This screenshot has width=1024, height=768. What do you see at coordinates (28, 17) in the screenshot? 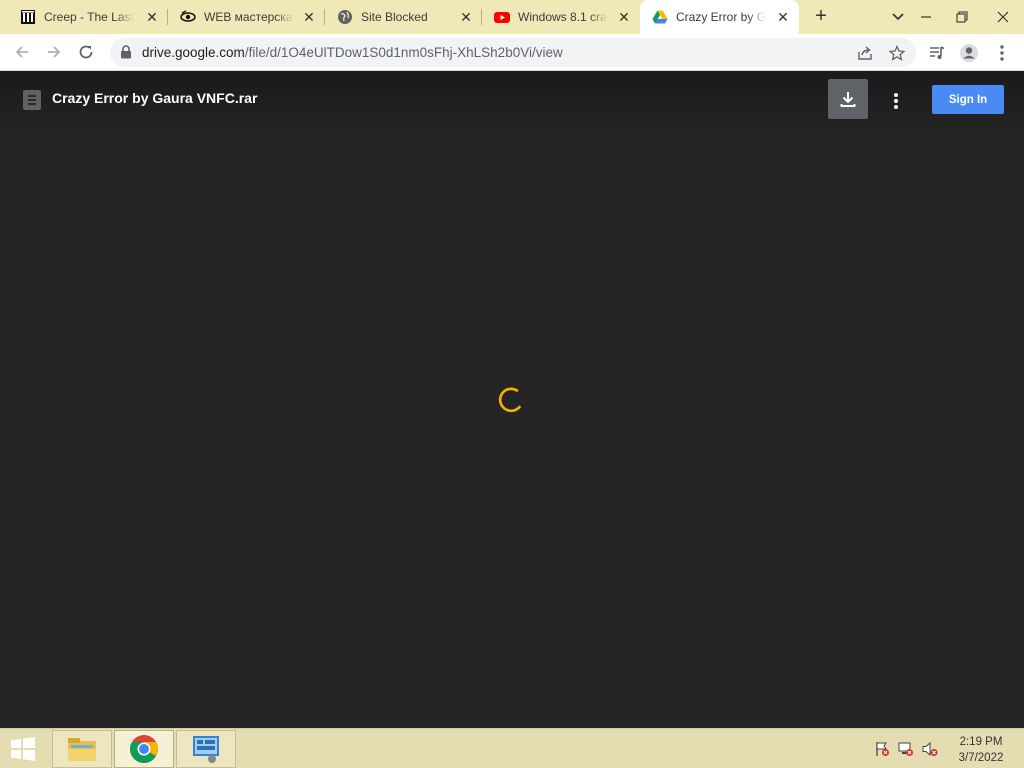
I see `museum-icon` at bounding box center [28, 17].